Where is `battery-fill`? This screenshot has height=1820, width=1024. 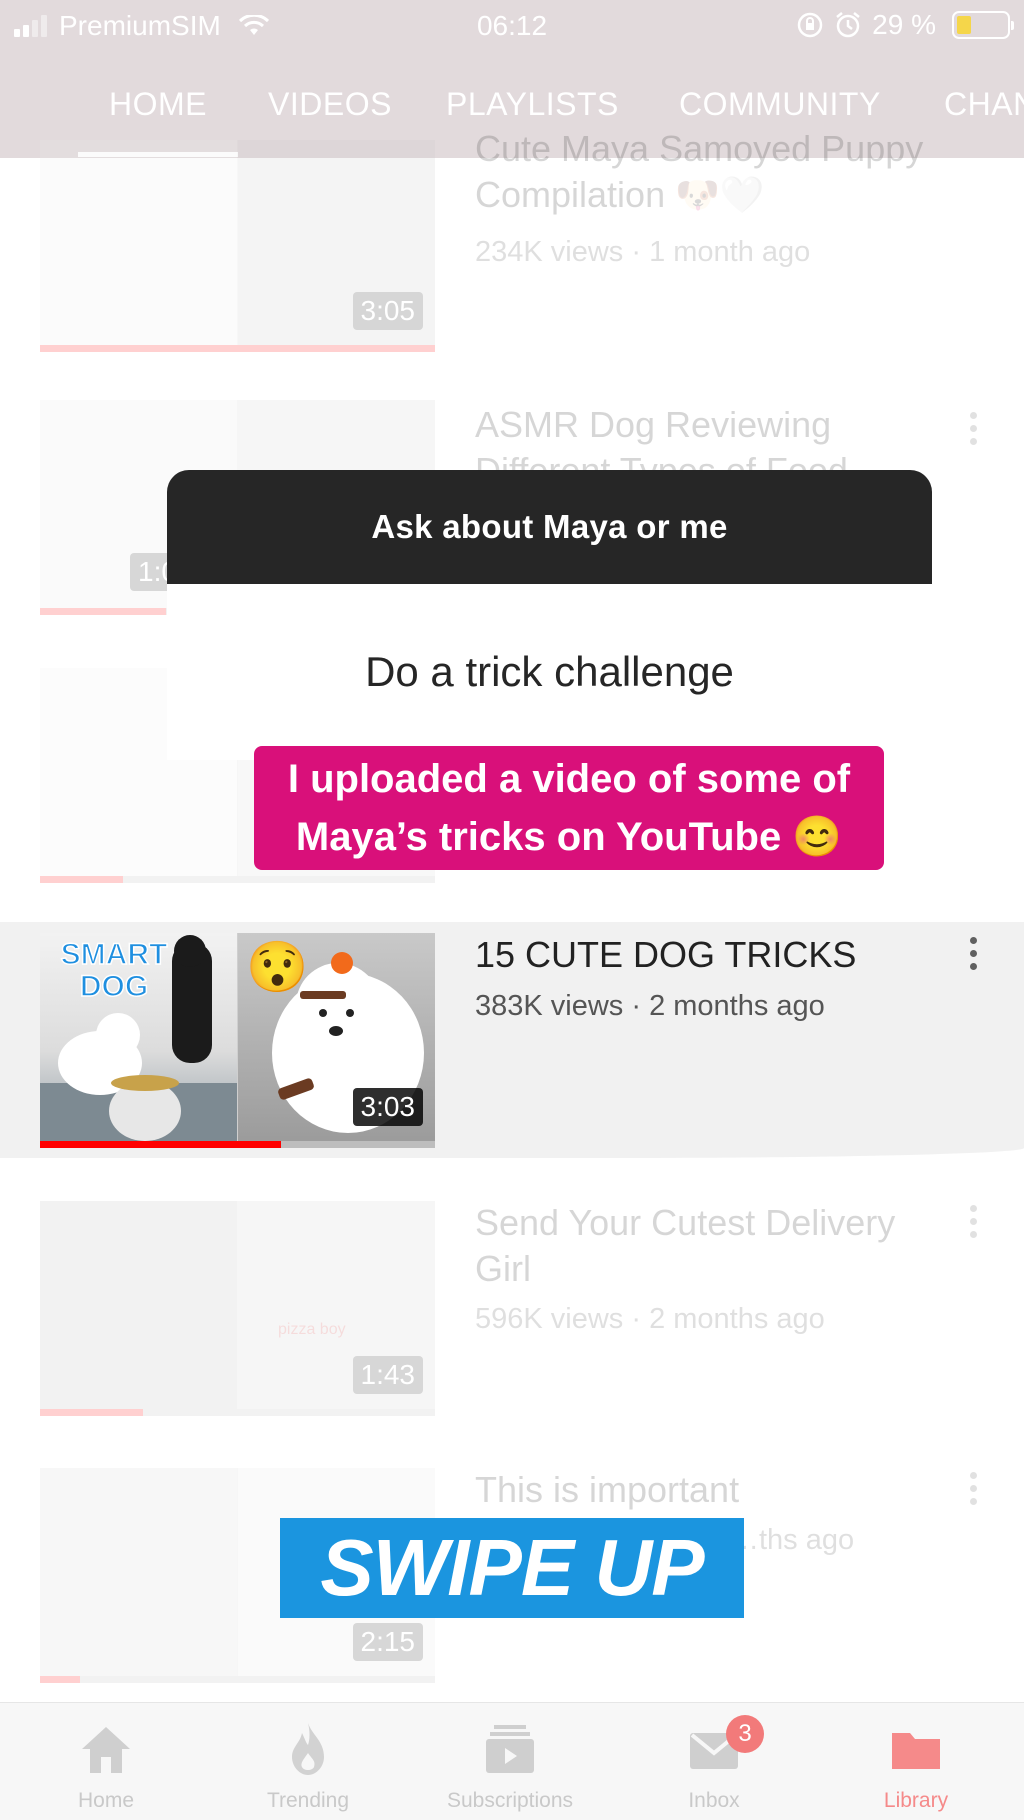 battery-fill is located at coordinates (964, 25).